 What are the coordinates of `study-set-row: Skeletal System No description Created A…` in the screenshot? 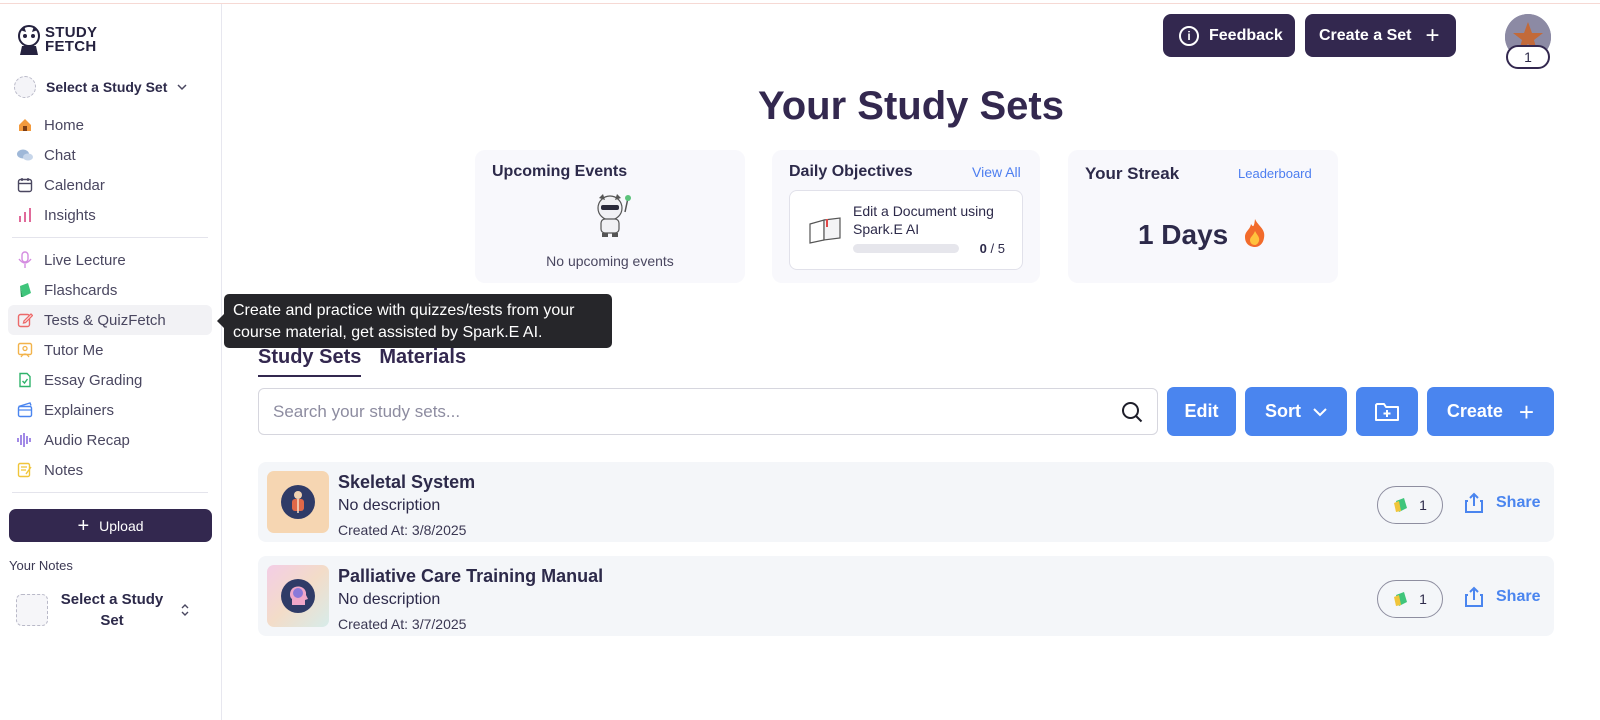 It's located at (906, 502).